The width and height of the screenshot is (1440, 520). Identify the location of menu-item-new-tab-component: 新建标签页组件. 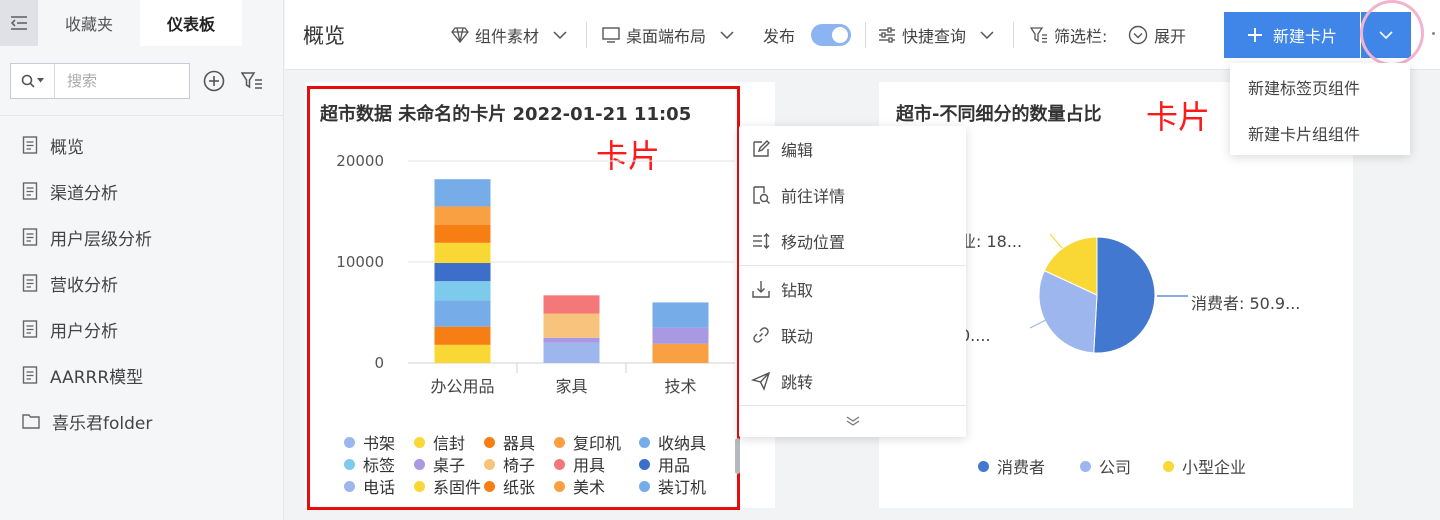
(1304, 87).